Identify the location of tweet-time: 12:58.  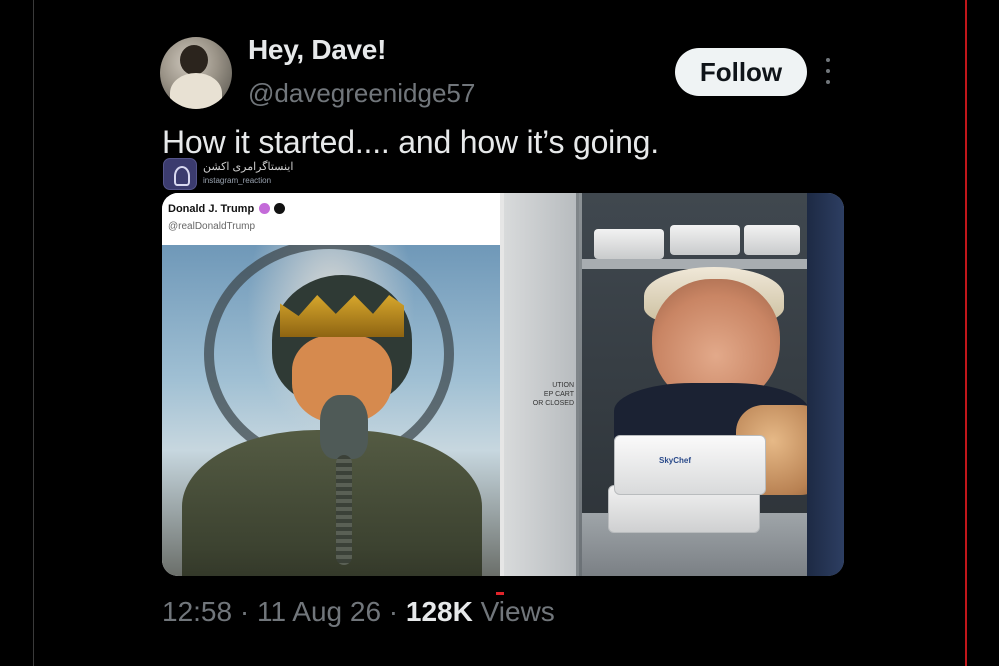
(197, 611).